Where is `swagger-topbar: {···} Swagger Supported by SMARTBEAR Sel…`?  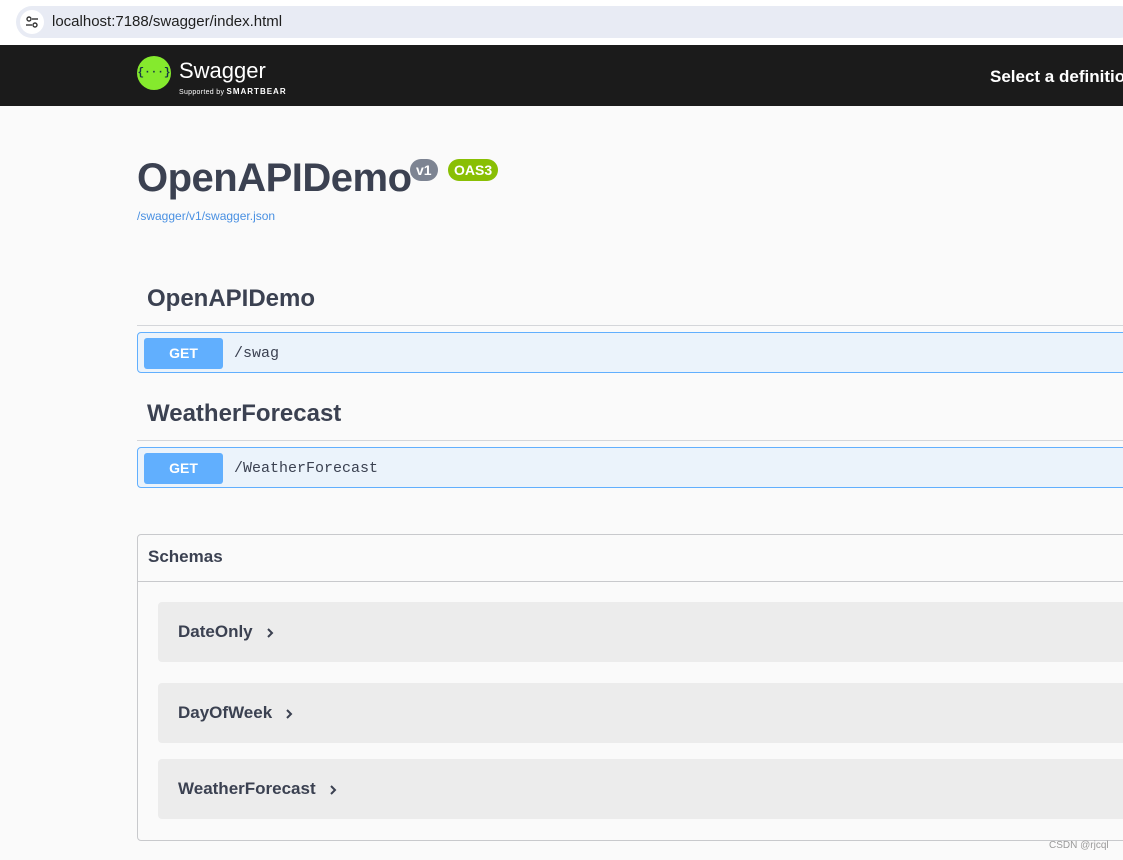
swagger-topbar: {···} Swagger Supported by SMARTBEAR Sel… is located at coordinates (561, 75).